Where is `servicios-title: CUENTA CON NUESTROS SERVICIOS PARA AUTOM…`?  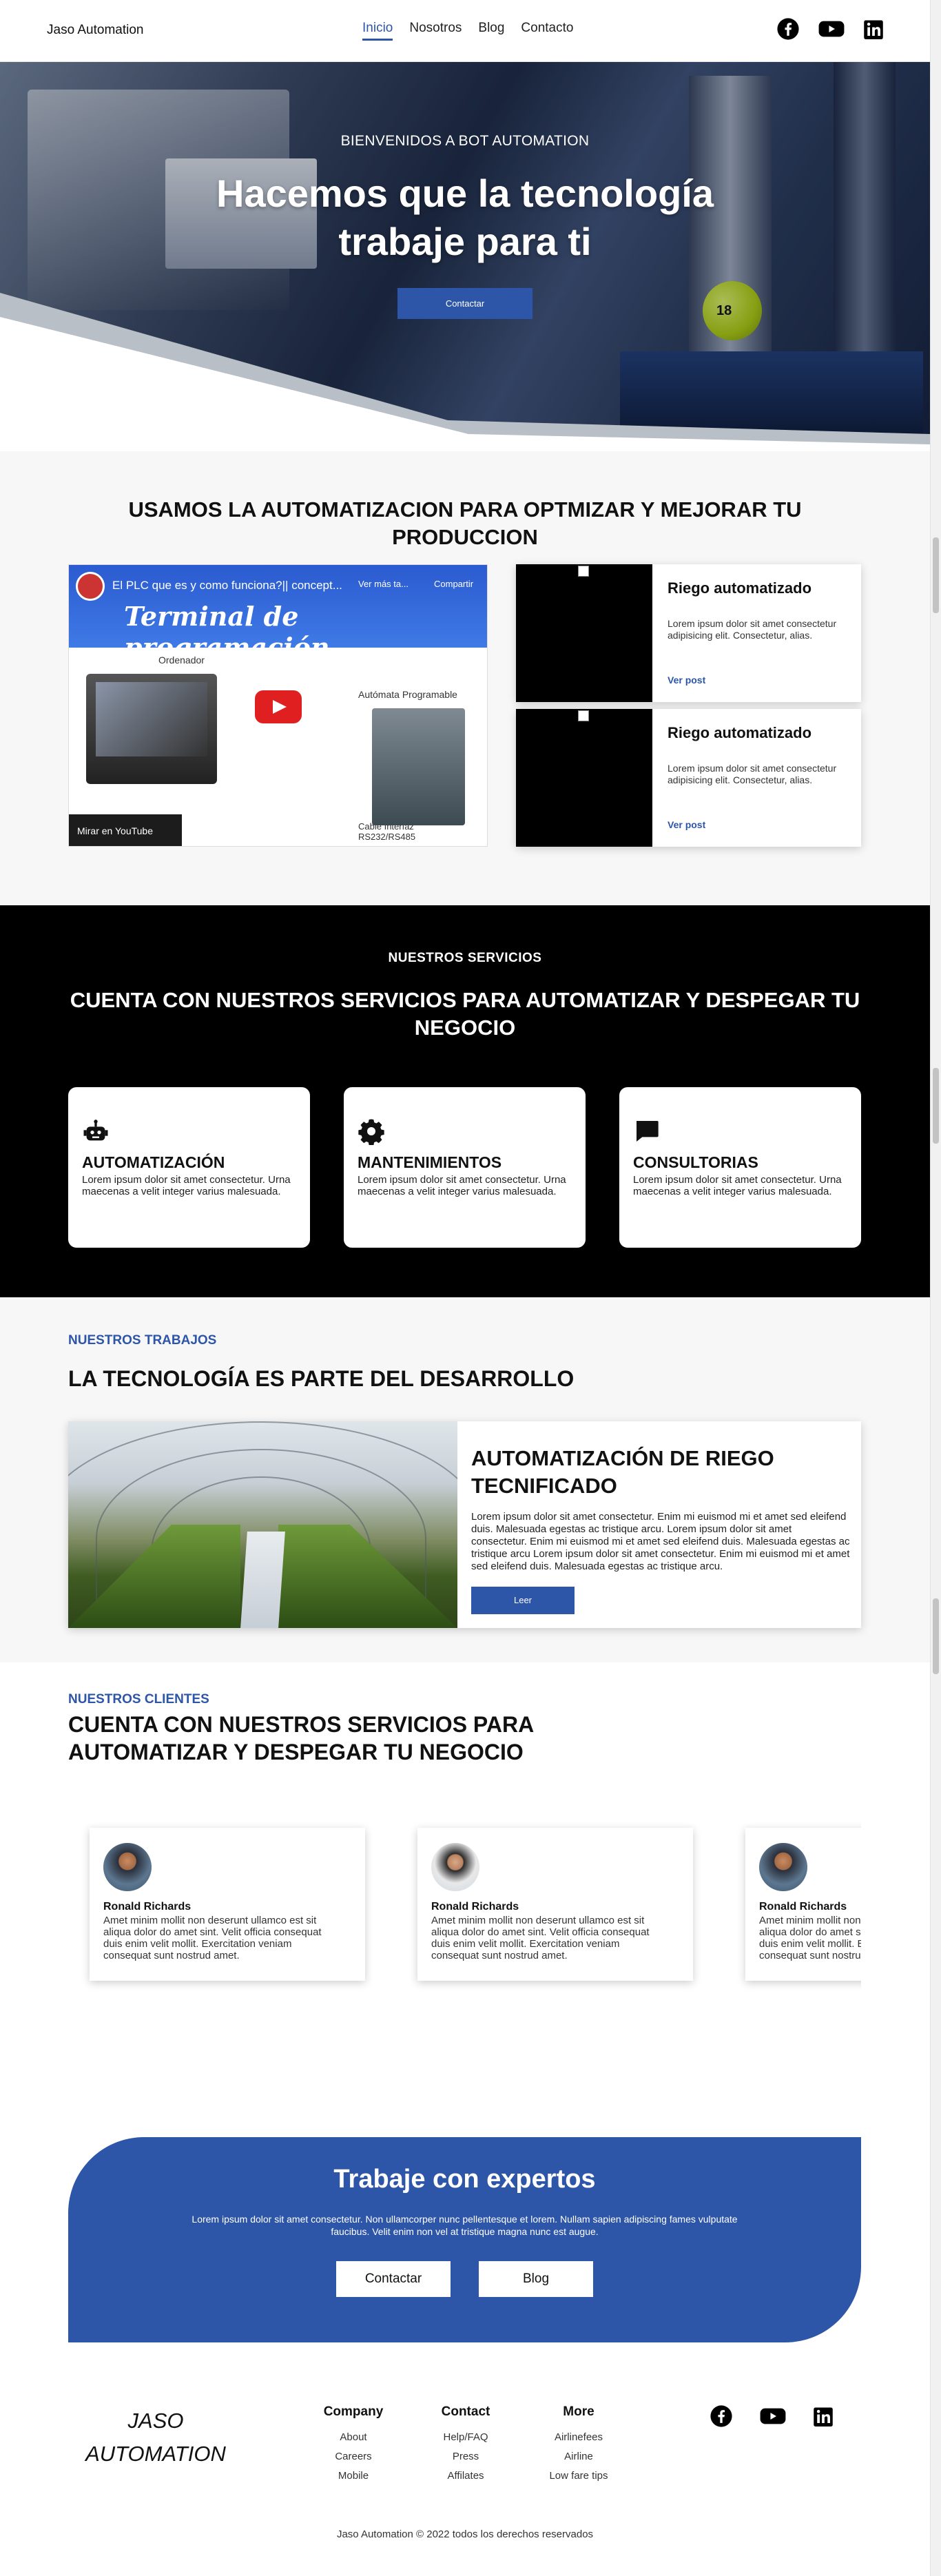
servicios-title: CUENTA CON NUESTROS SERVICIOS PARA AUTOM… is located at coordinates (465, 1014).